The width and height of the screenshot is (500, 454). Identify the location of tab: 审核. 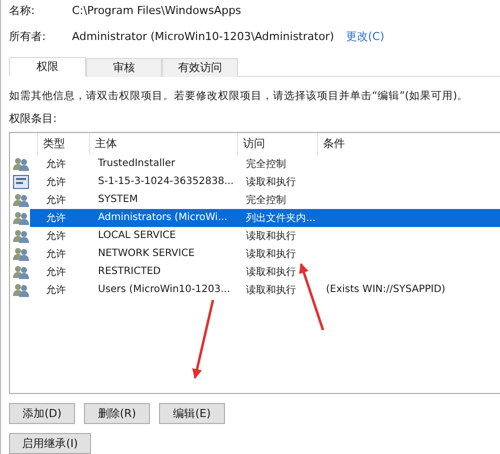
(124, 67).